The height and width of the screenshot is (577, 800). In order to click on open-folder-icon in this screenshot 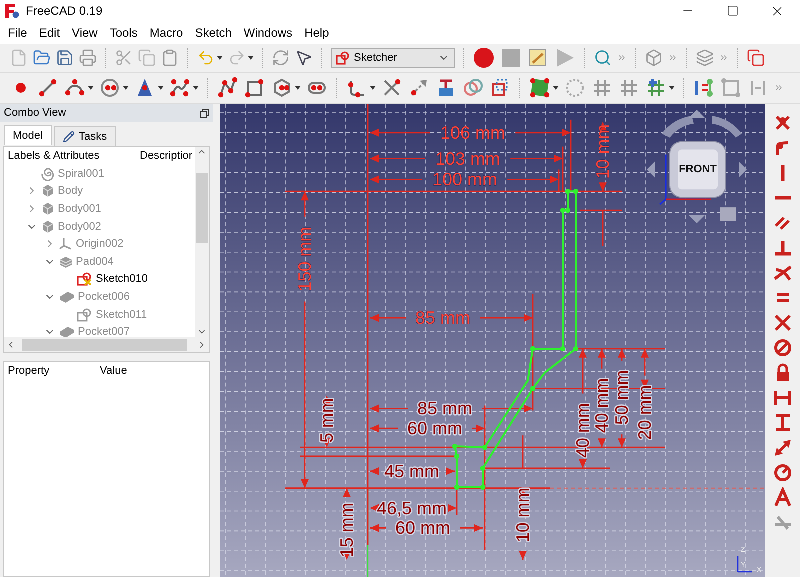, I will do `click(42, 58)`.